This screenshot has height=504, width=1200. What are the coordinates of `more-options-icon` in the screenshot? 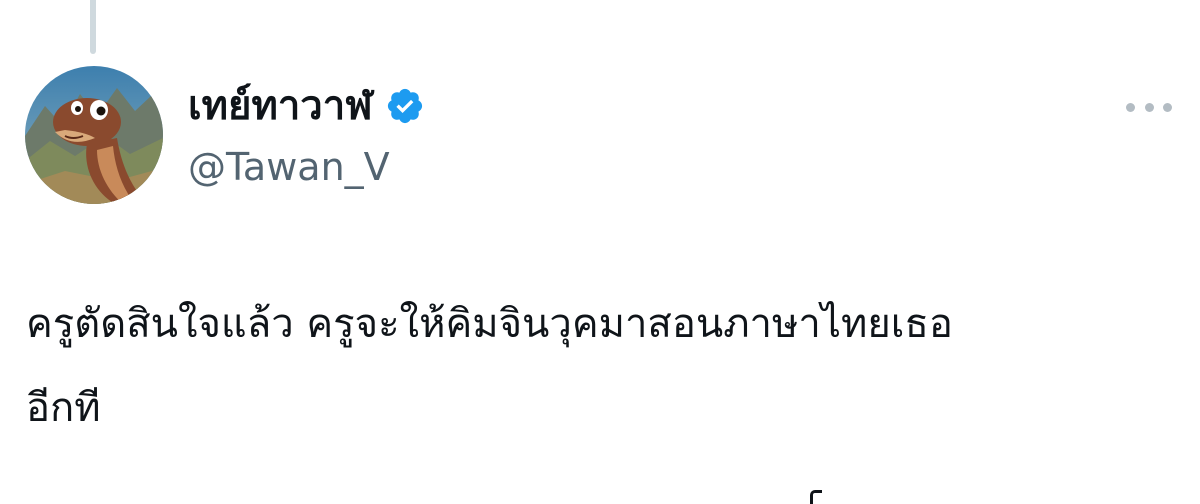 It's located at (1149, 107).